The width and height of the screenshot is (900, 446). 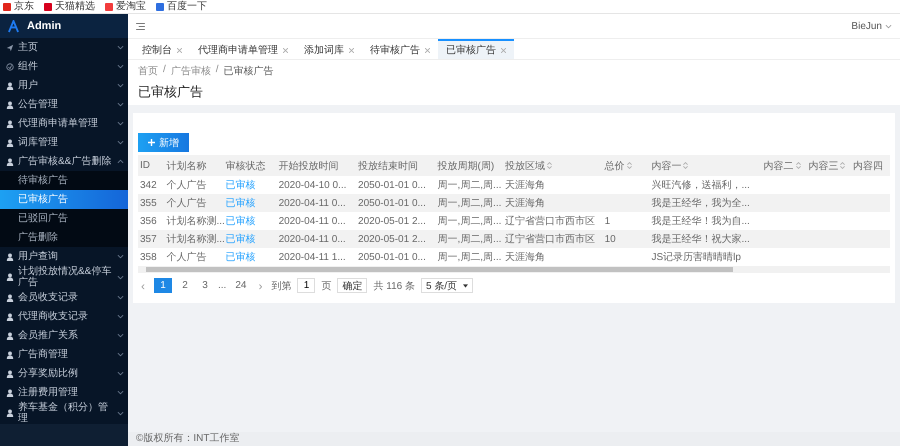 What do you see at coordinates (131, 6) in the screenshot?
I see `bookmark-link: 爱淘宝` at bounding box center [131, 6].